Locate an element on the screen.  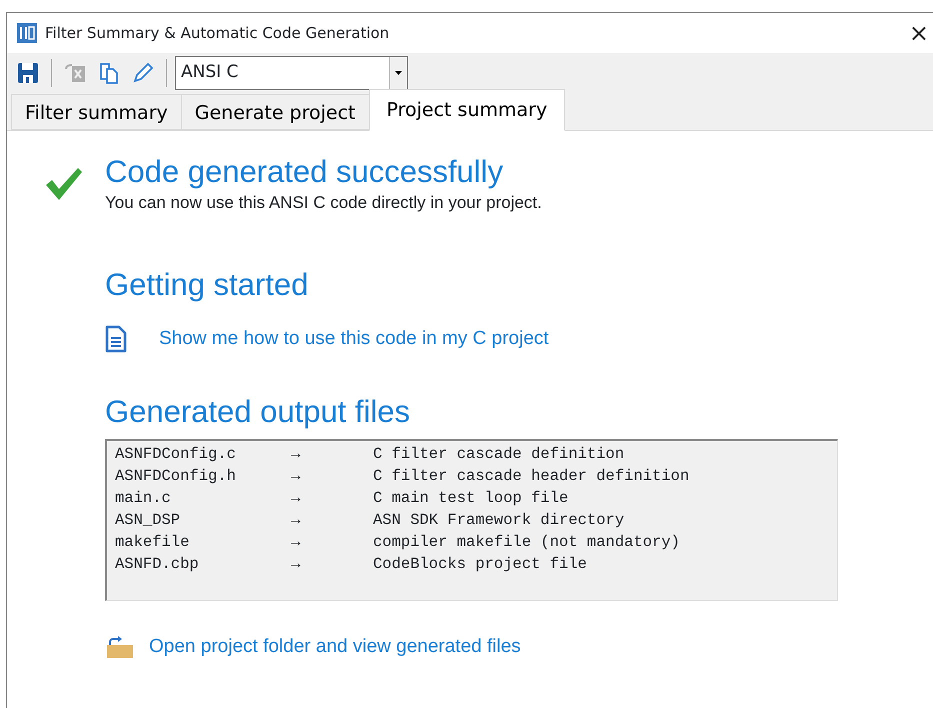
export-icon is located at coordinates (75, 73).